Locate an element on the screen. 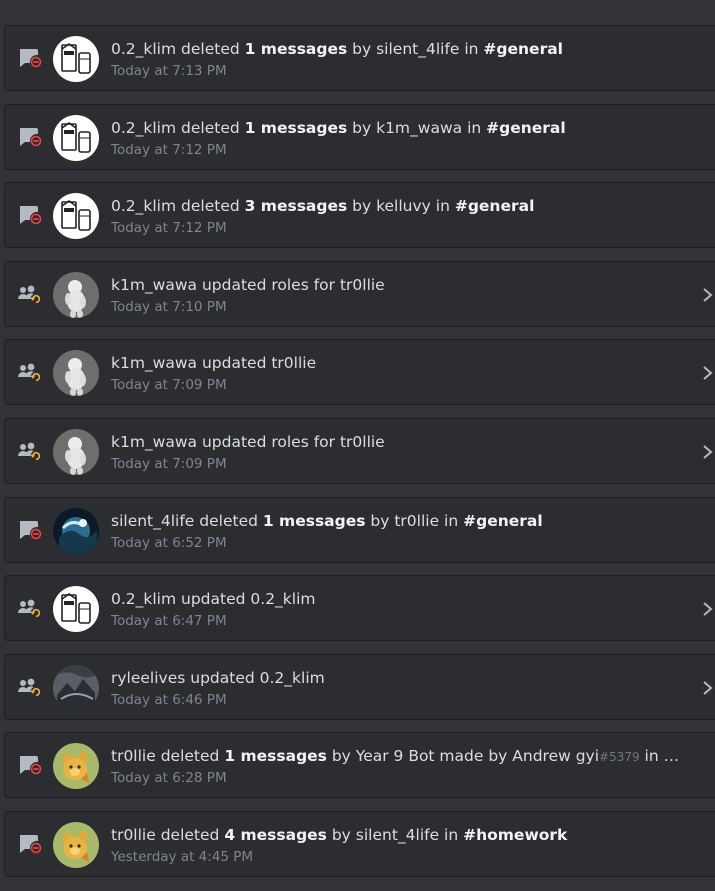  timestamp: Today at 6:28 PM is located at coordinates (169, 778).